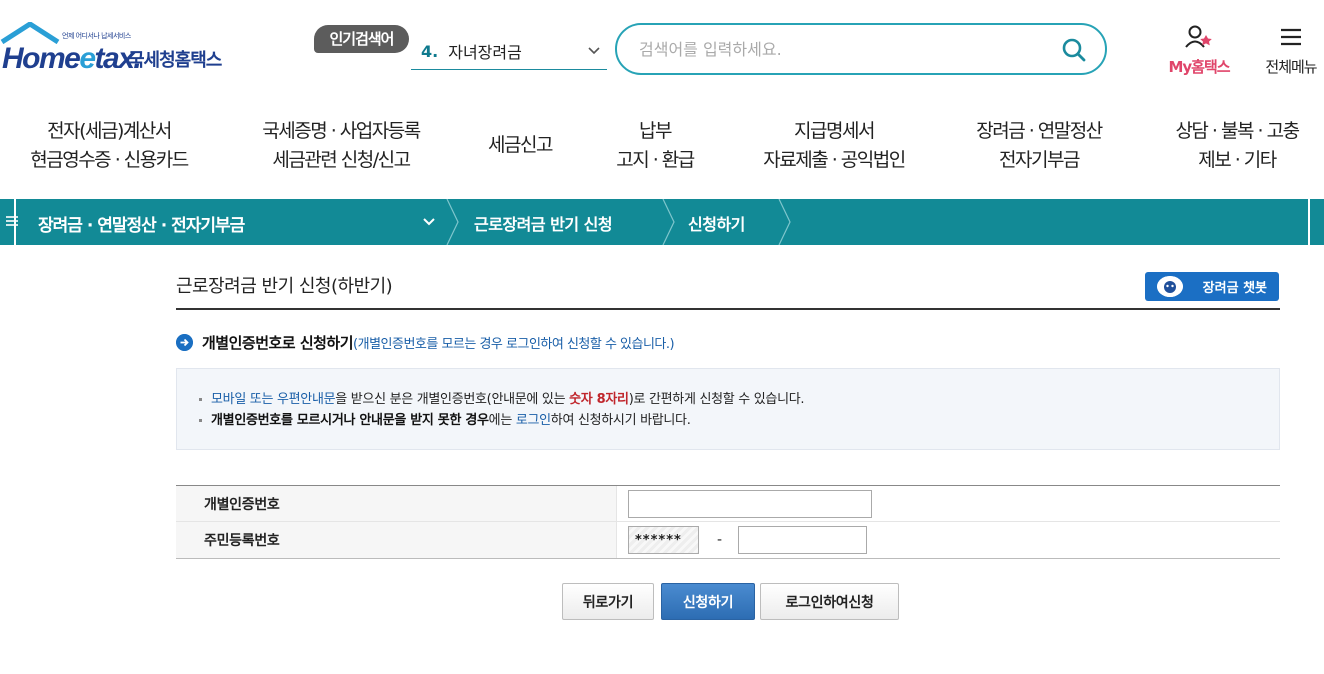  What do you see at coordinates (341, 131) in the screenshot?
I see `gnb-item-line: 국세증명 · 사업자등록` at bounding box center [341, 131].